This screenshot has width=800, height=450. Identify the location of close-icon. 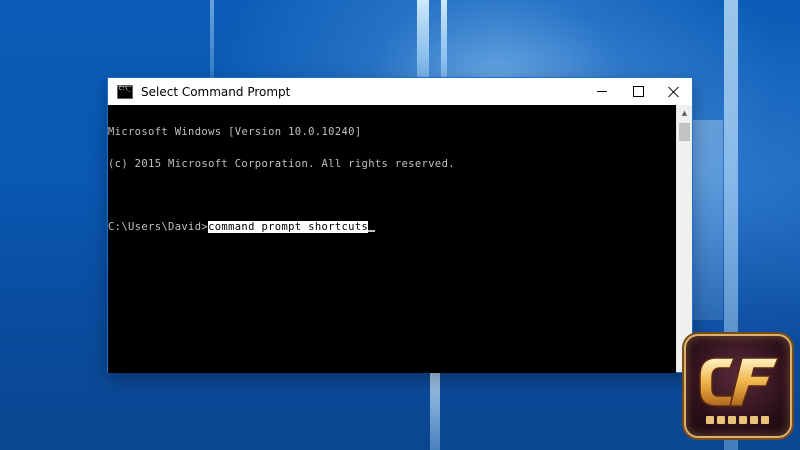
(674, 92).